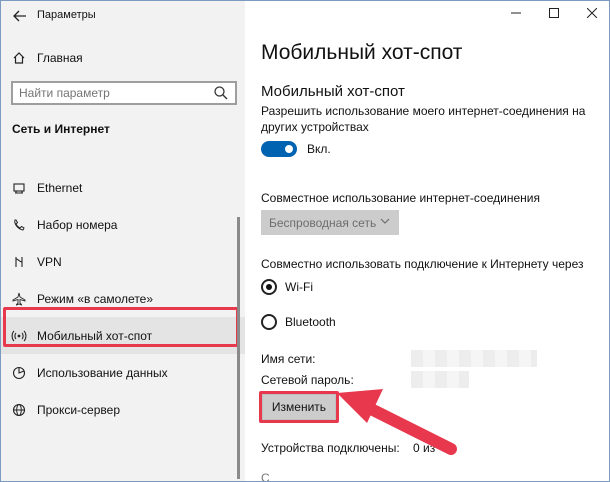 This screenshot has width=610, height=482. Describe the element at coordinates (299, 287) in the screenshot. I see `radio-label: Wi-Fi` at that location.